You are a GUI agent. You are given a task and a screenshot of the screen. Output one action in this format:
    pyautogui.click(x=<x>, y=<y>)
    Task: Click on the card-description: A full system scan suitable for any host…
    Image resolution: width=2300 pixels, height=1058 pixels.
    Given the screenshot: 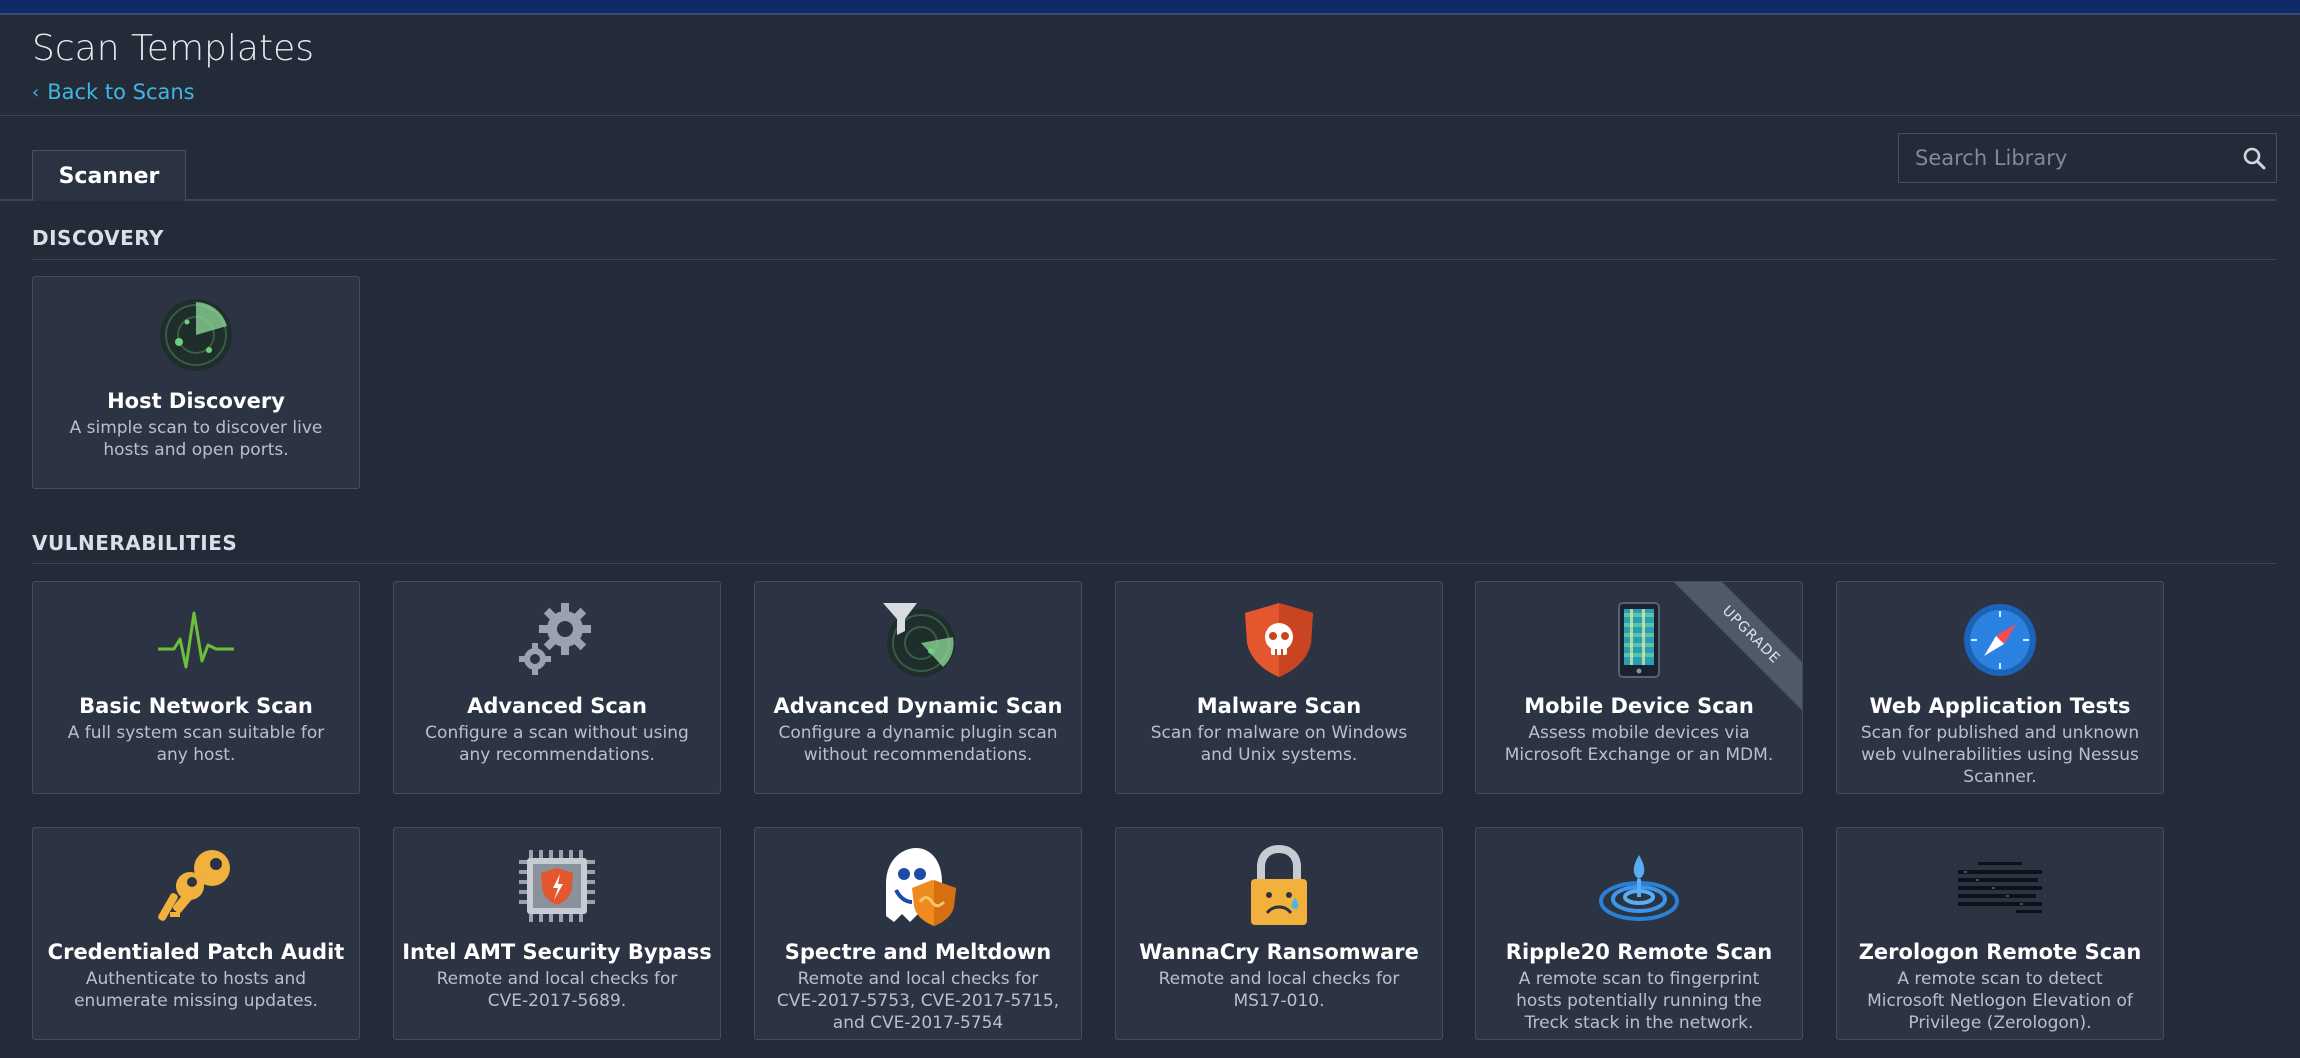 What is the action you would take?
    pyautogui.click(x=196, y=744)
    